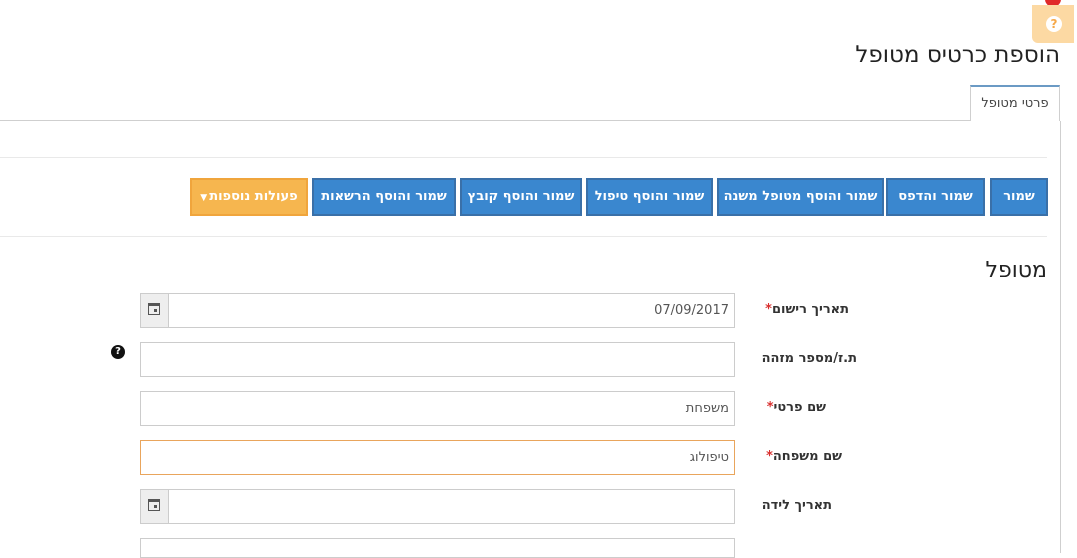 The width and height of the screenshot is (1077, 558). Describe the element at coordinates (204, 198) in the screenshot. I see `caret-down-icon: ▼` at that location.